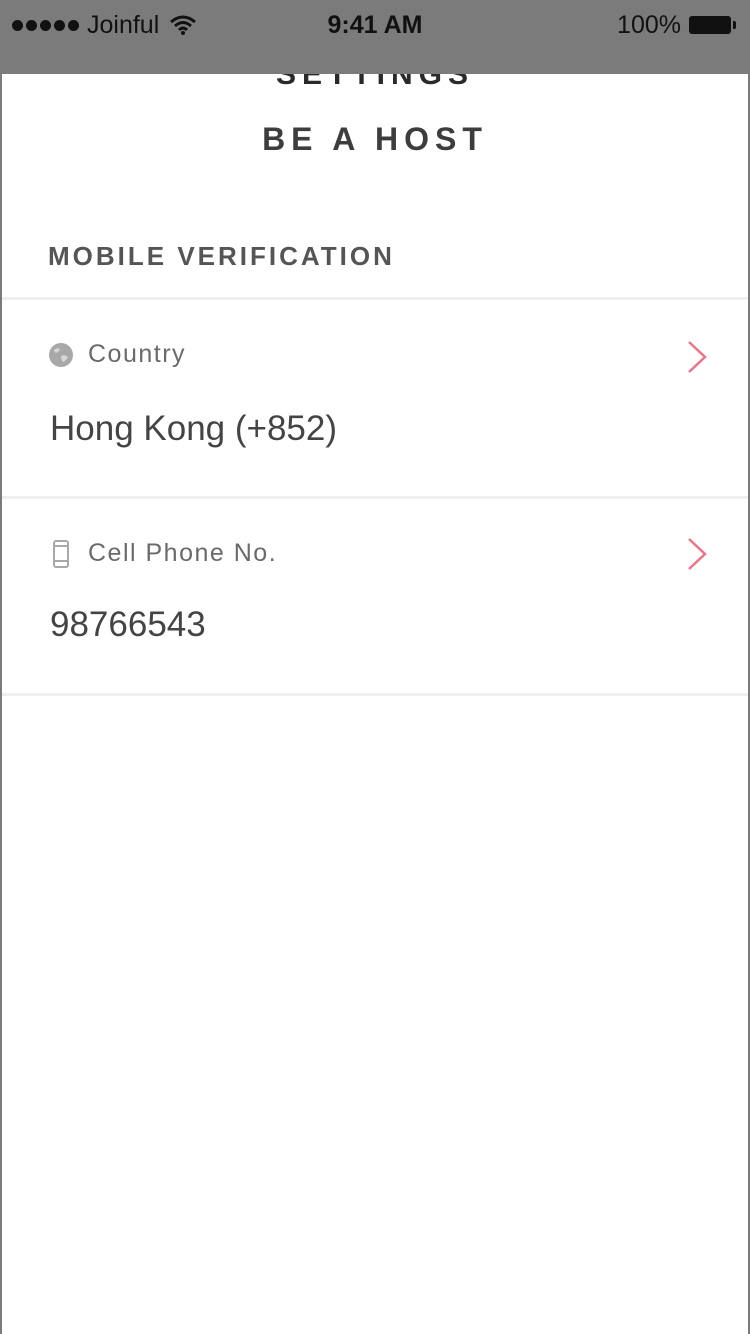 The height and width of the screenshot is (1334, 750). What do you see at coordinates (375, 25) in the screenshot?
I see `status-bar: Joinful 9:41 AM 100%` at bounding box center [375, 25].